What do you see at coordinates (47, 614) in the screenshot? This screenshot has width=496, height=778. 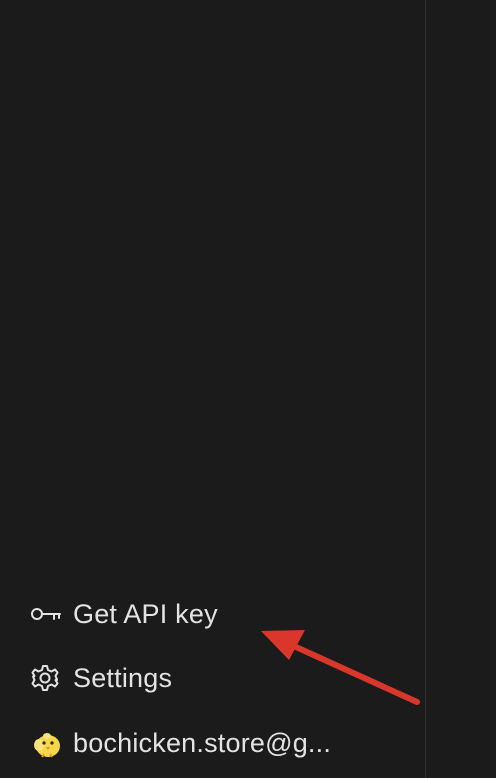 I see `key-icon` at bounding box center [47, 614].